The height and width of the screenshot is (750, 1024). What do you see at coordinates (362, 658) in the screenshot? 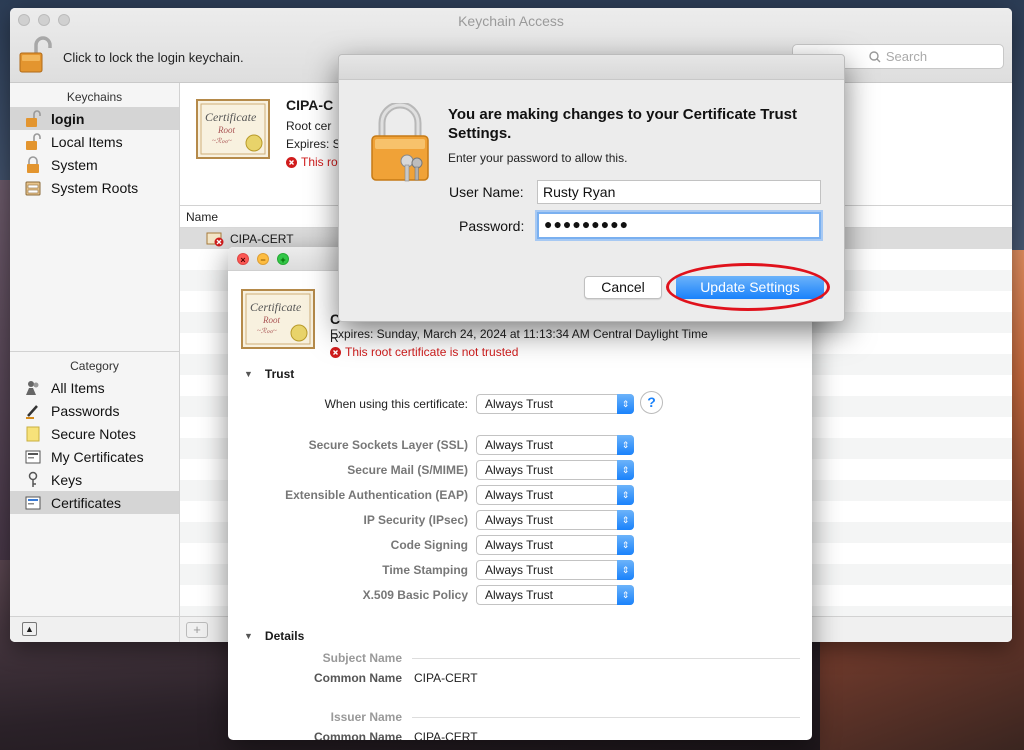
I see `subject-name-heading: Subject Name` at bounding box center [362, 658].